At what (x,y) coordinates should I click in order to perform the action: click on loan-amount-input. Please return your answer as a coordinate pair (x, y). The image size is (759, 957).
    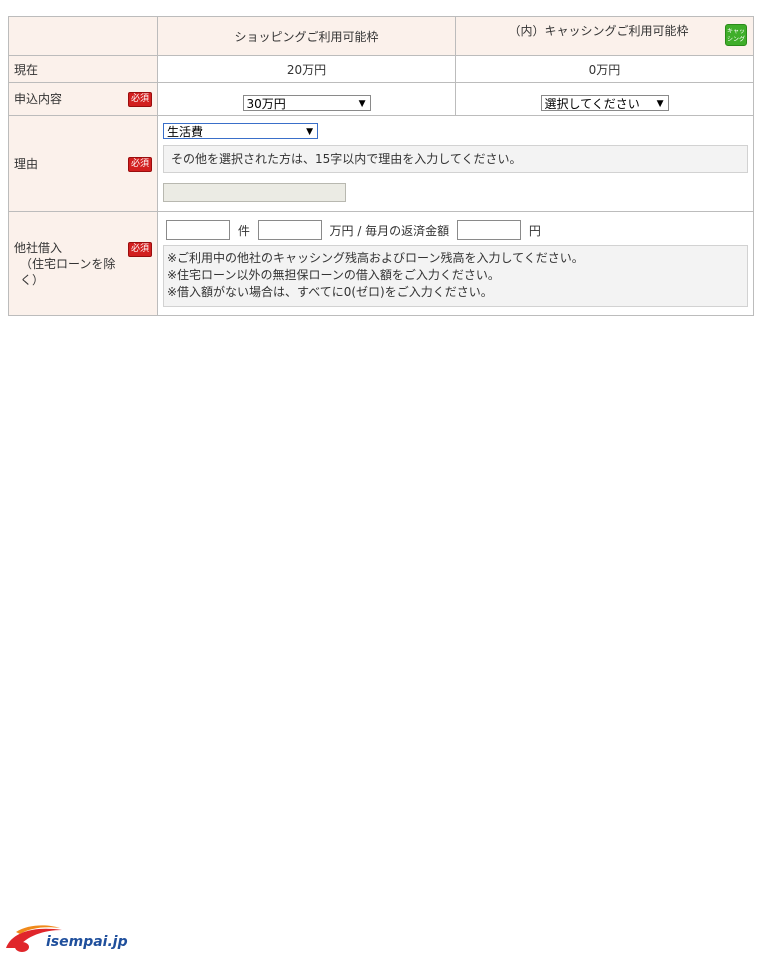
    Looking at the image, I should click on (289, 230).